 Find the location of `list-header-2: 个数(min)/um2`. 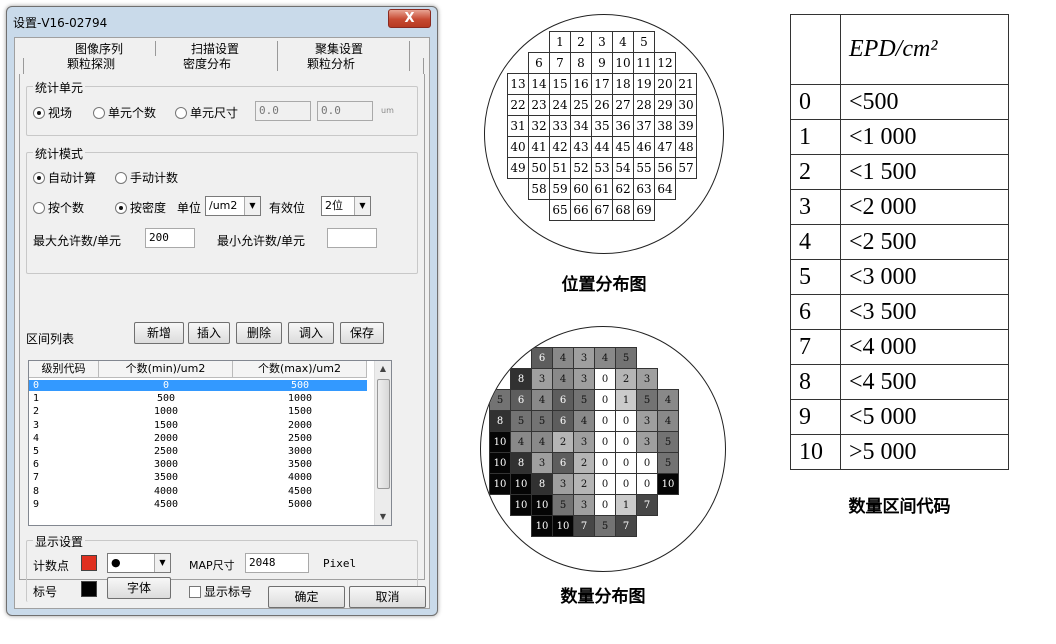

list-header-2: 个数(min)/um2 is located at coordinates (166, 369).